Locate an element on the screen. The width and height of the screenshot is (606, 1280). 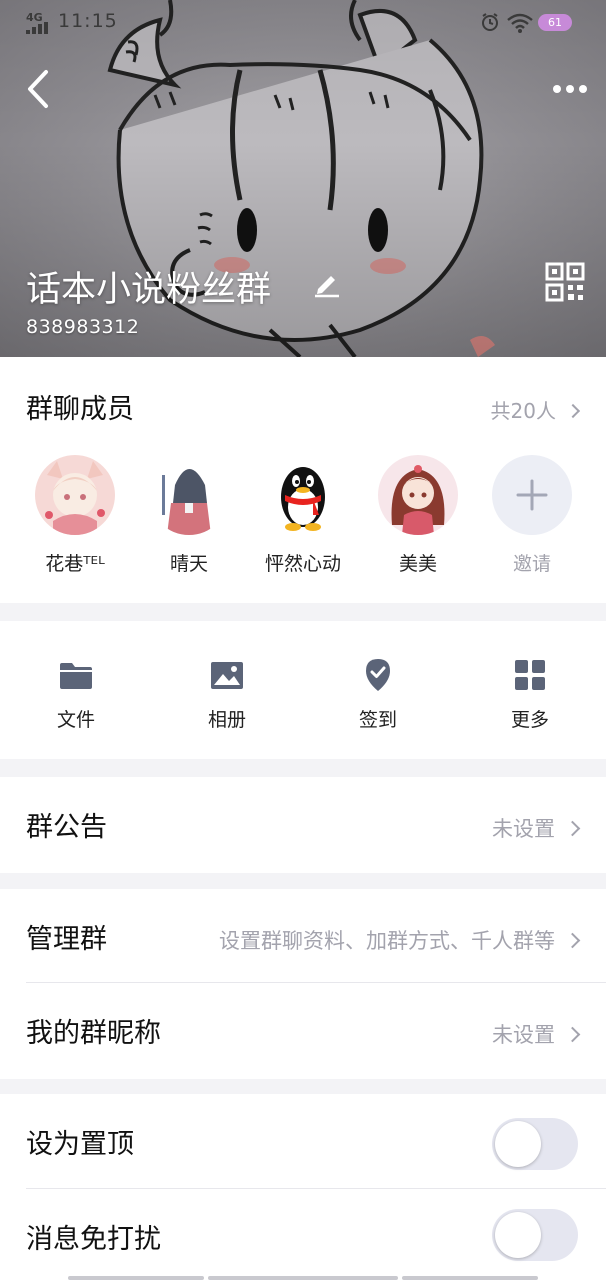
announcement-label: 群公告 is located at coordinates (66, 827).